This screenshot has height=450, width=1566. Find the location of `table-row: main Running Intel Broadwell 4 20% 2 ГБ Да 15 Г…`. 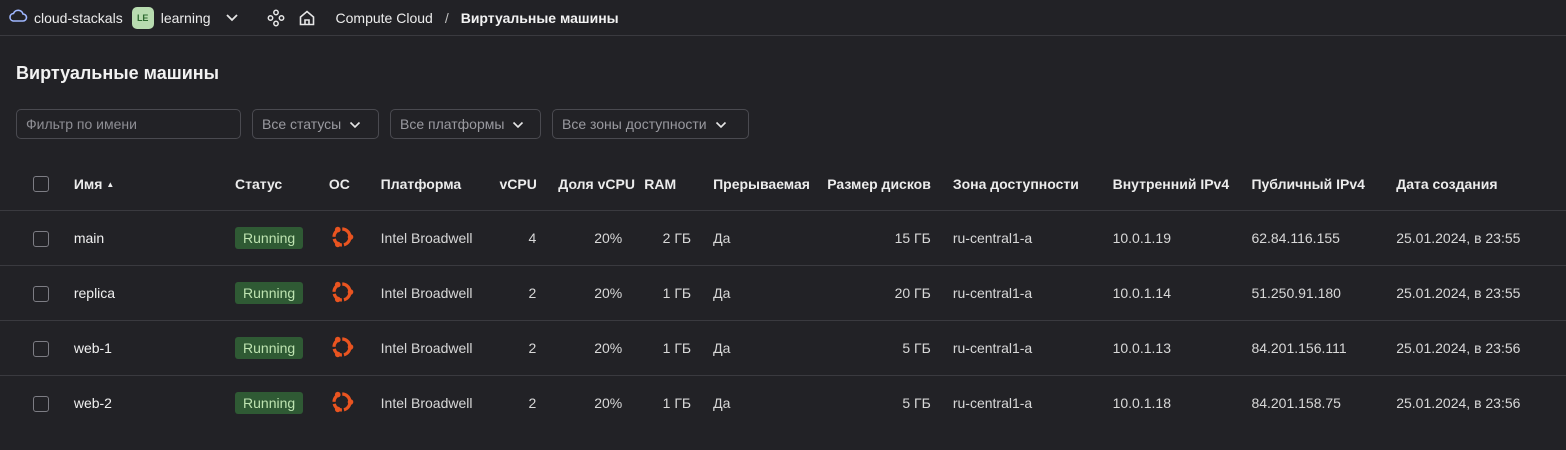

table-row: main Running Intel Broadwell 4 20% 2 ГБ Да 15 Г… is located at coordinates (783, 238).